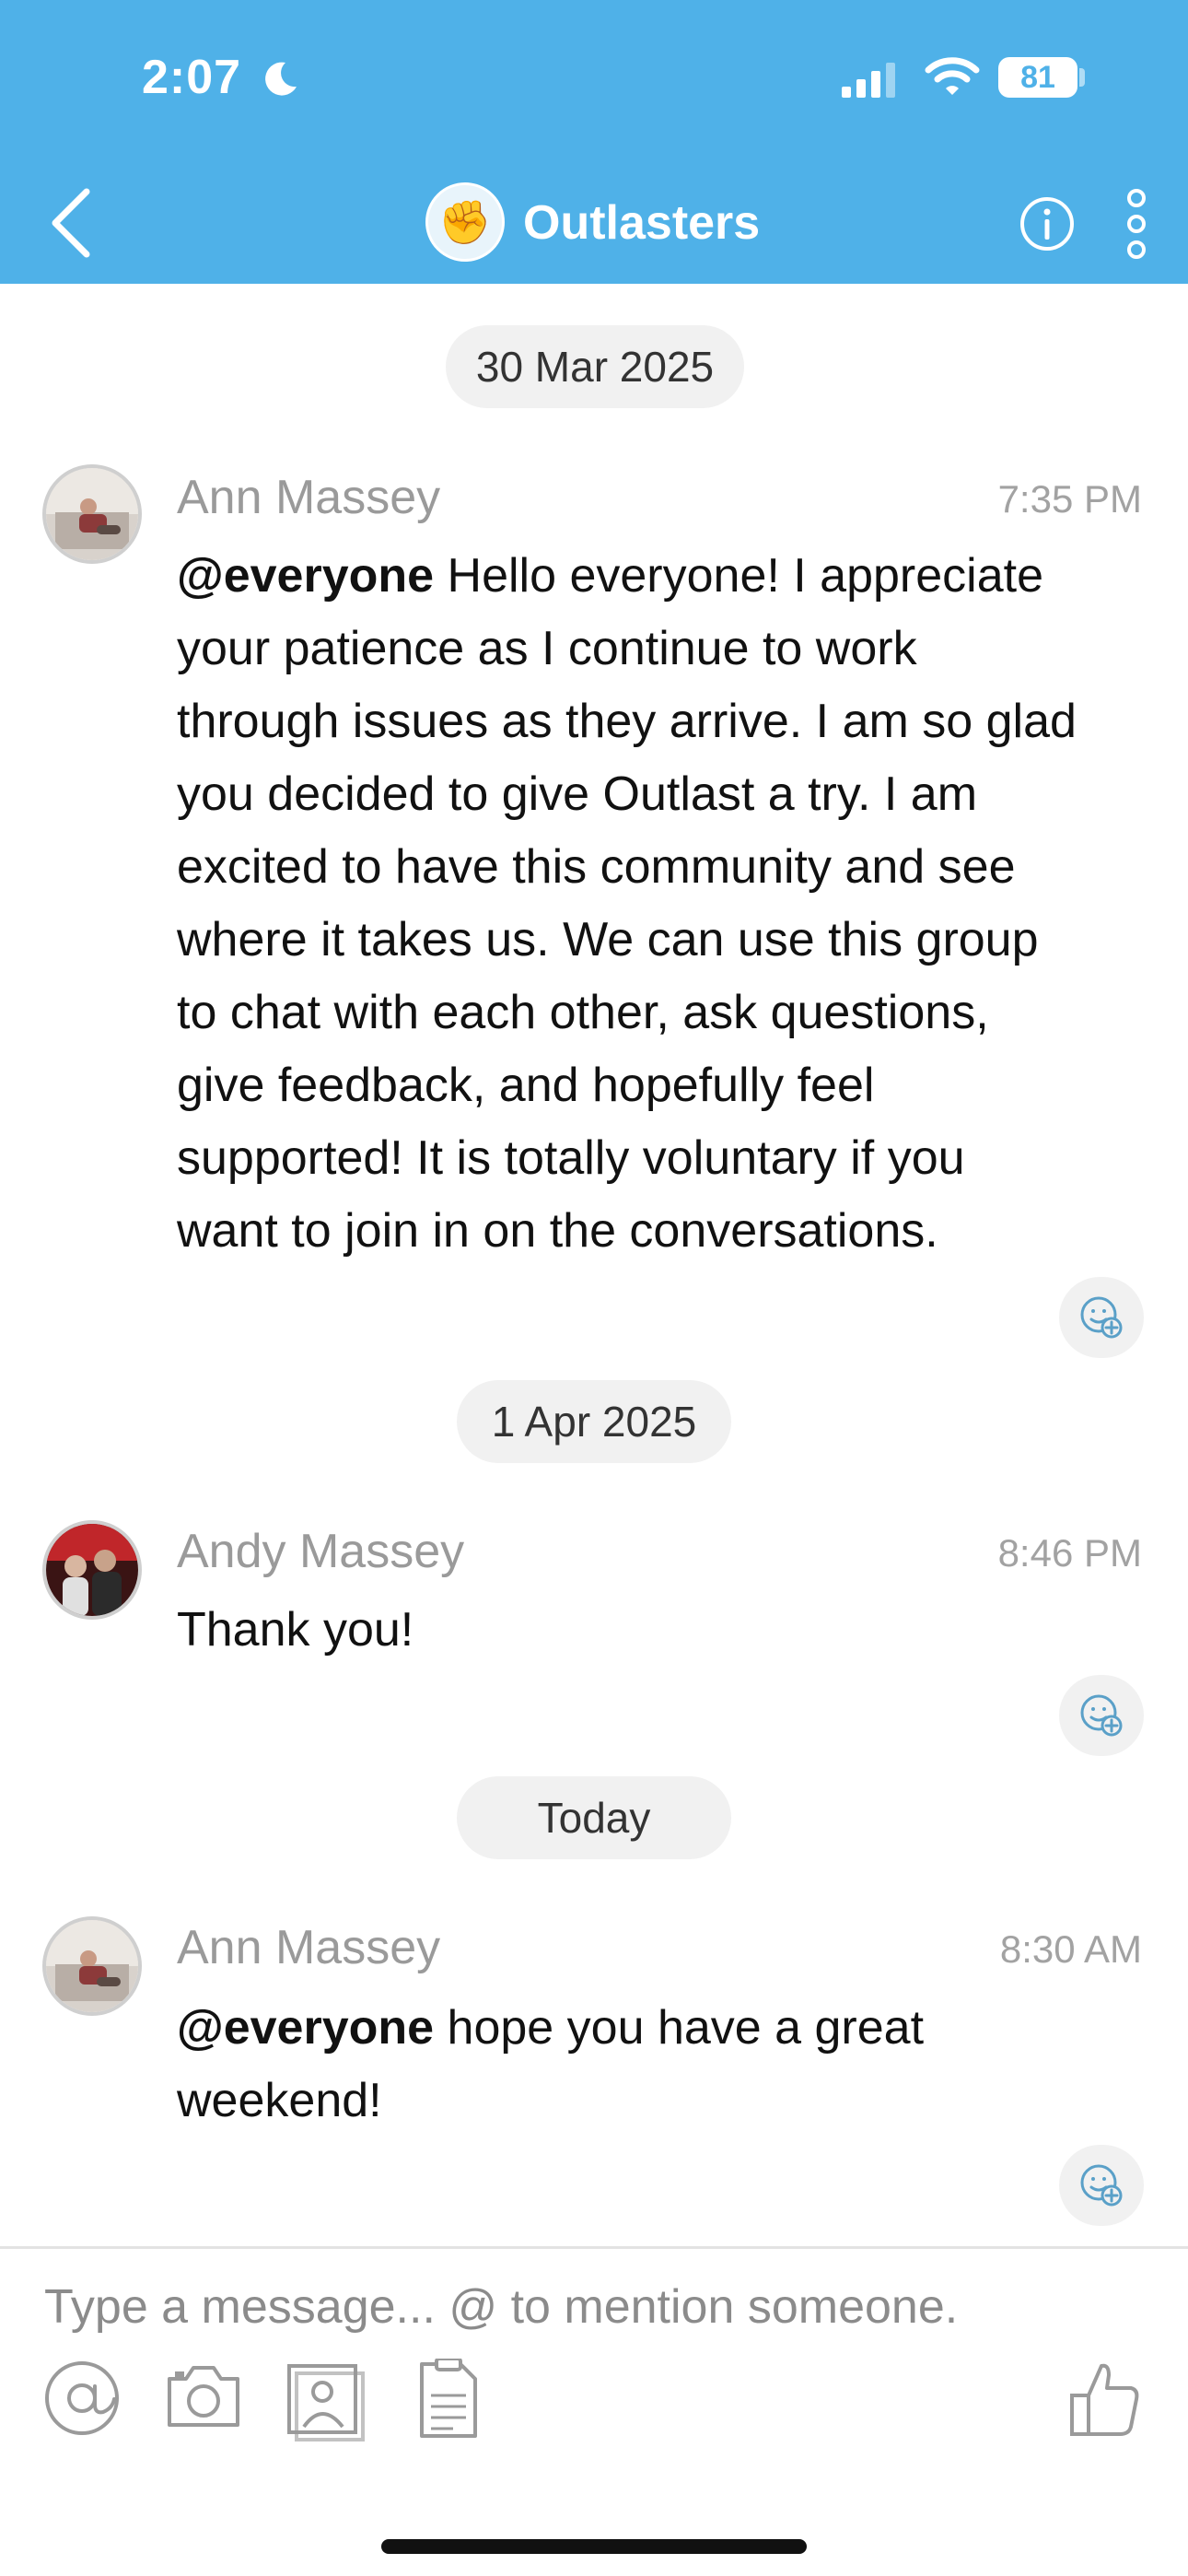  What do you see at coordinates (82, 2398) in the screenshot?
I see `at-sign-icon` at bounding box center [82, 2398].